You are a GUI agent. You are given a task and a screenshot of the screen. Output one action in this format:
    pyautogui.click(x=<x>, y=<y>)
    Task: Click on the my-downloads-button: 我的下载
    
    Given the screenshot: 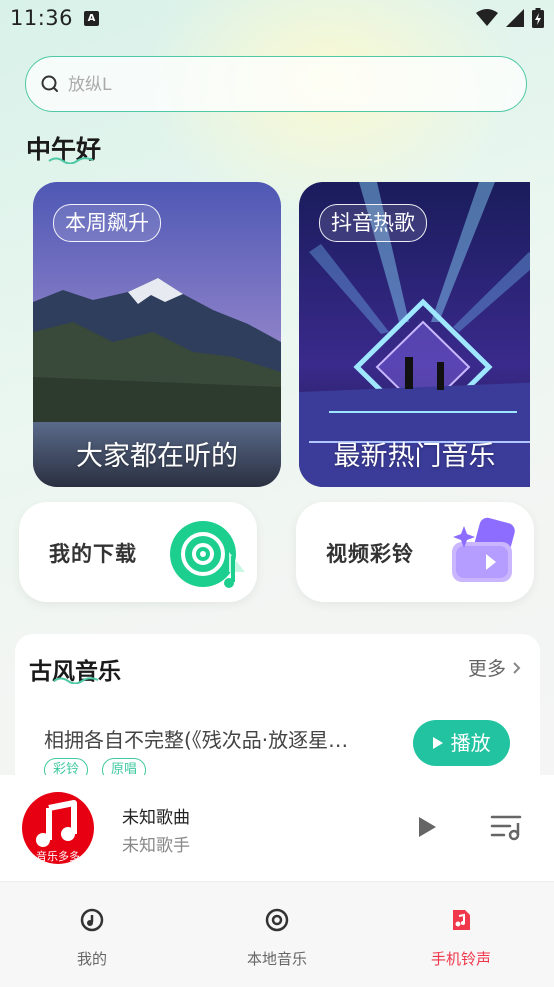 What is the action you would take?
    pyautogui.click(x=138, y=552)
    